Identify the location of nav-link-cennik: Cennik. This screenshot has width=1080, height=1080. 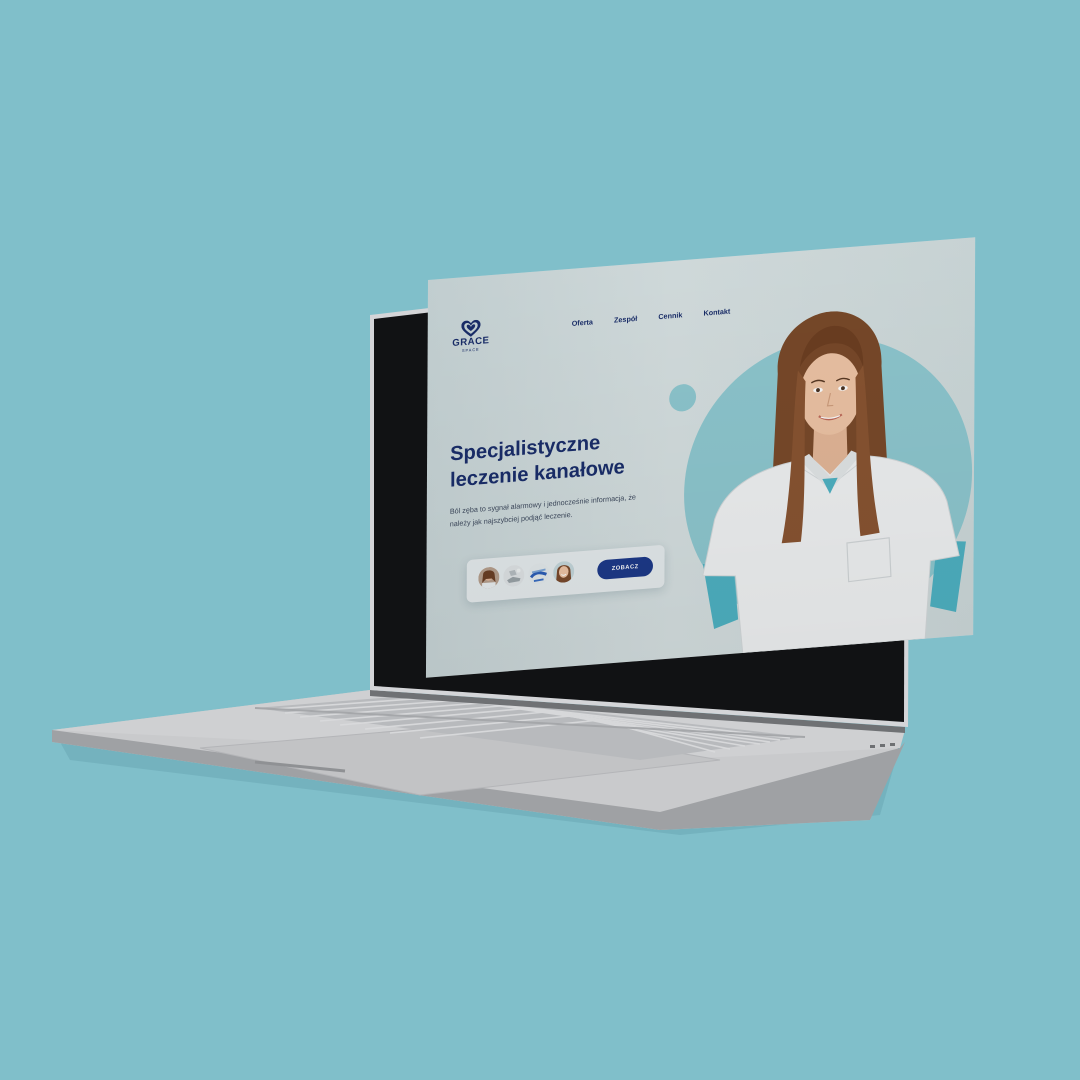
(670, 316).